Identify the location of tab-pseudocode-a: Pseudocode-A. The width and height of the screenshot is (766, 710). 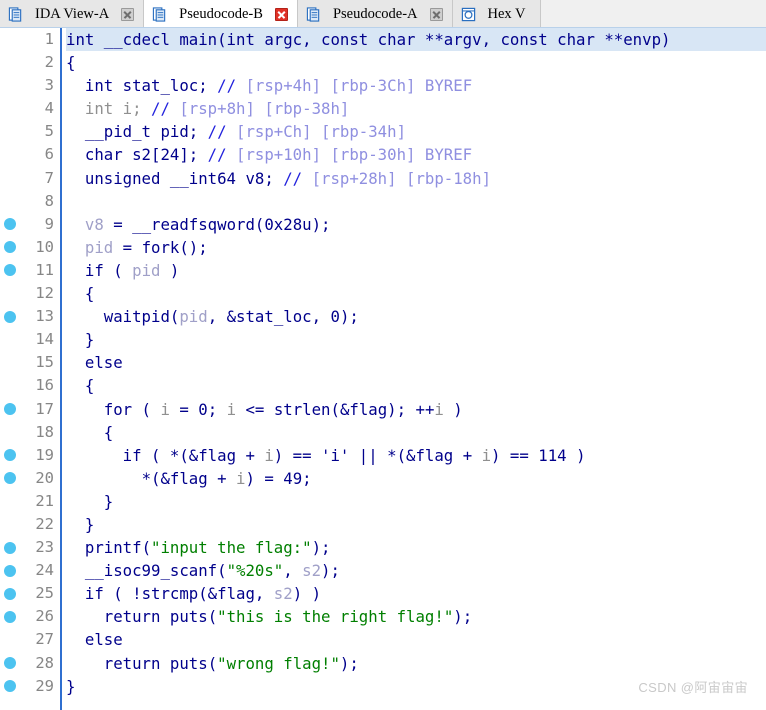
(375, 13).